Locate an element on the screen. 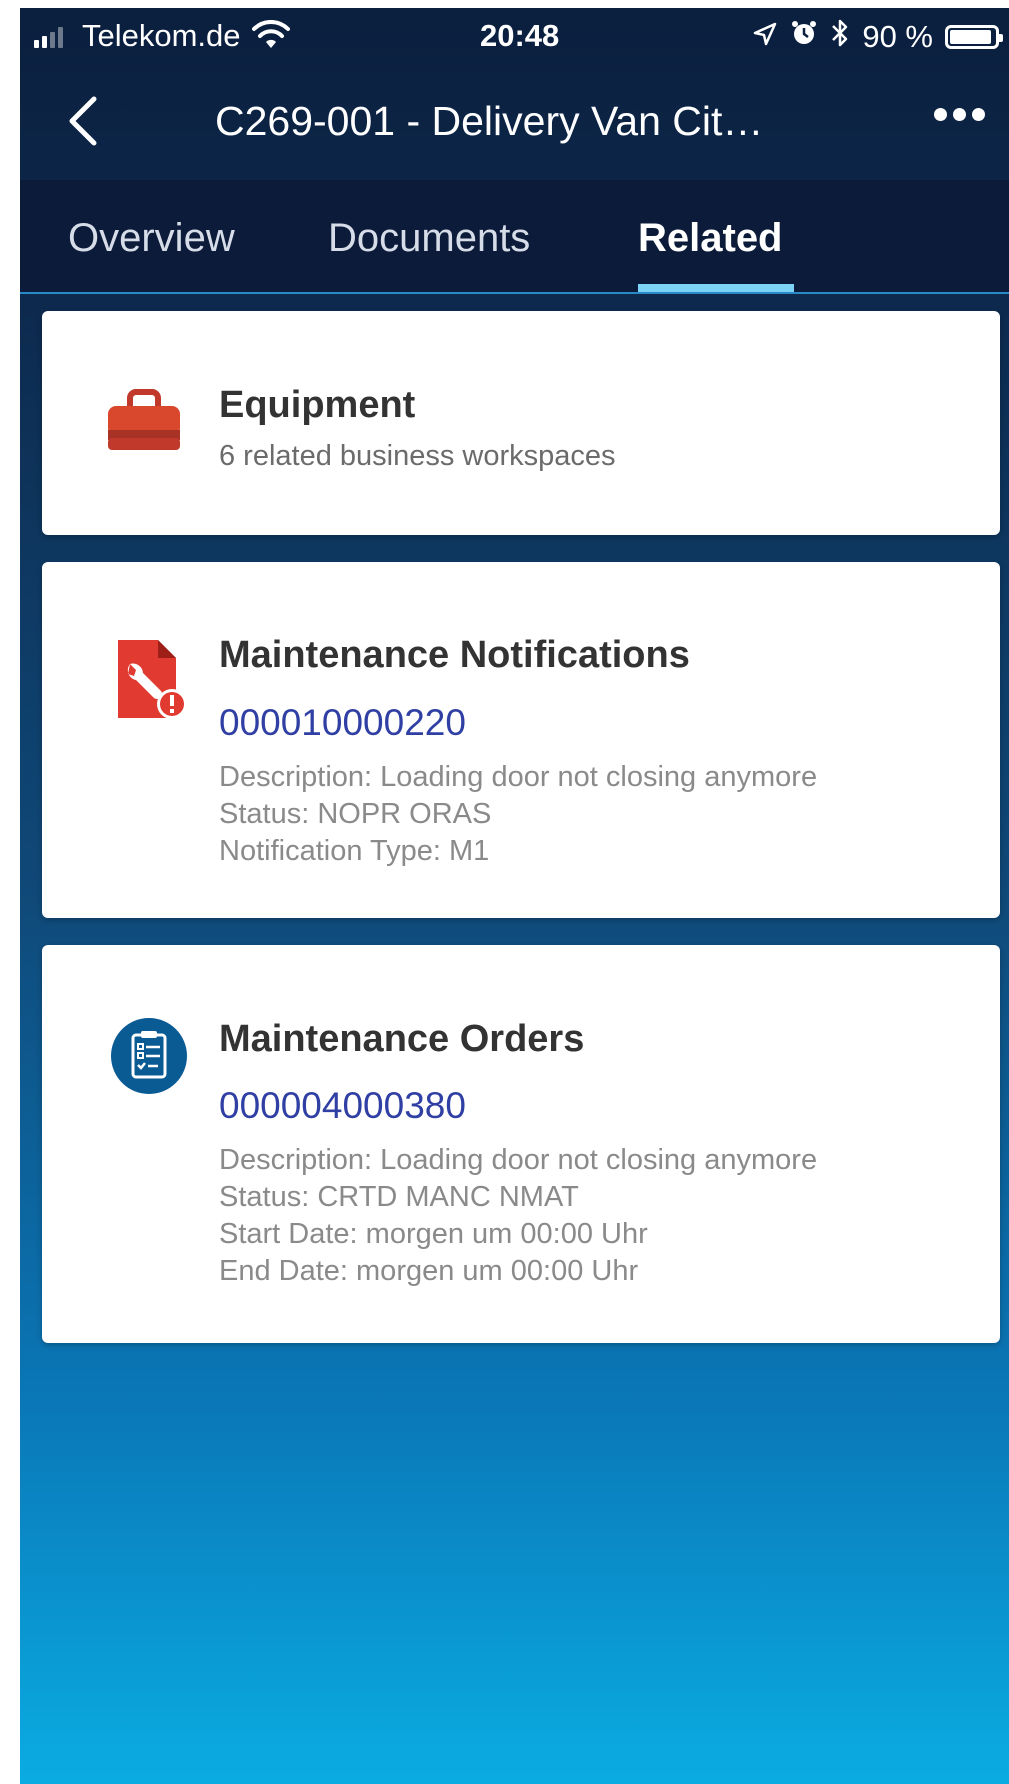 This screenshot has width=1009, height=1784. back-button is located at coordinates (83, 121).